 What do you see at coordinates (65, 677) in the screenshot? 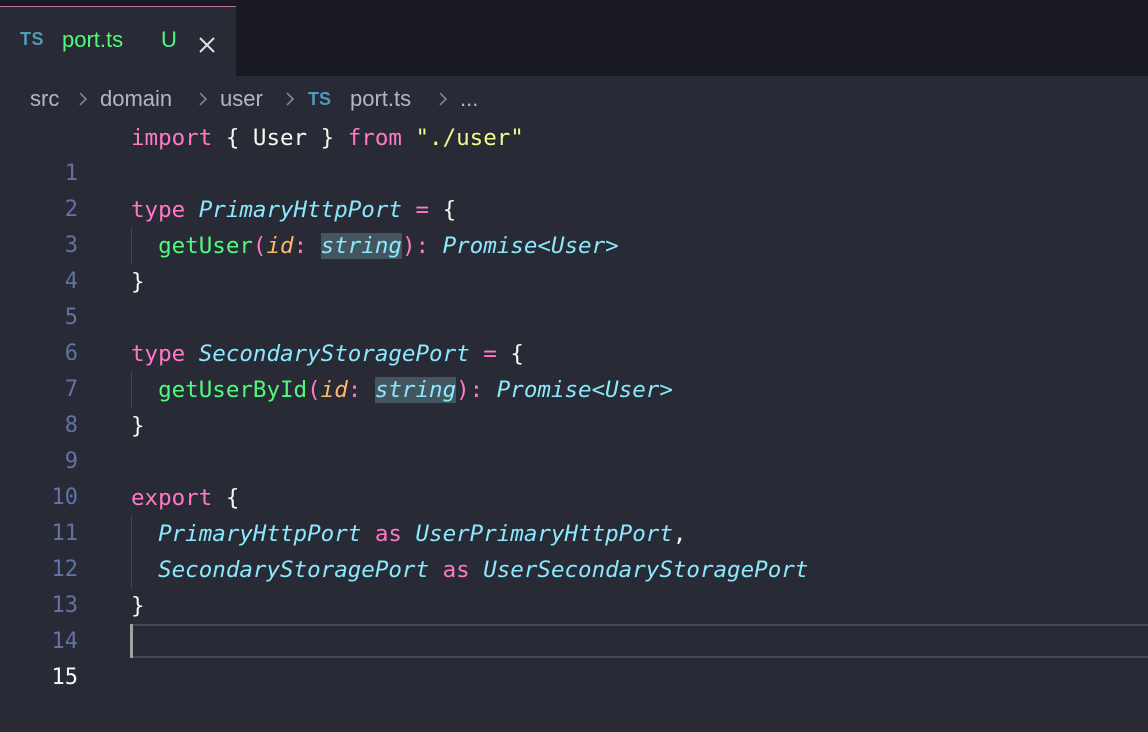
I see `line-number-active: 15` at bounding box center [65, 677].